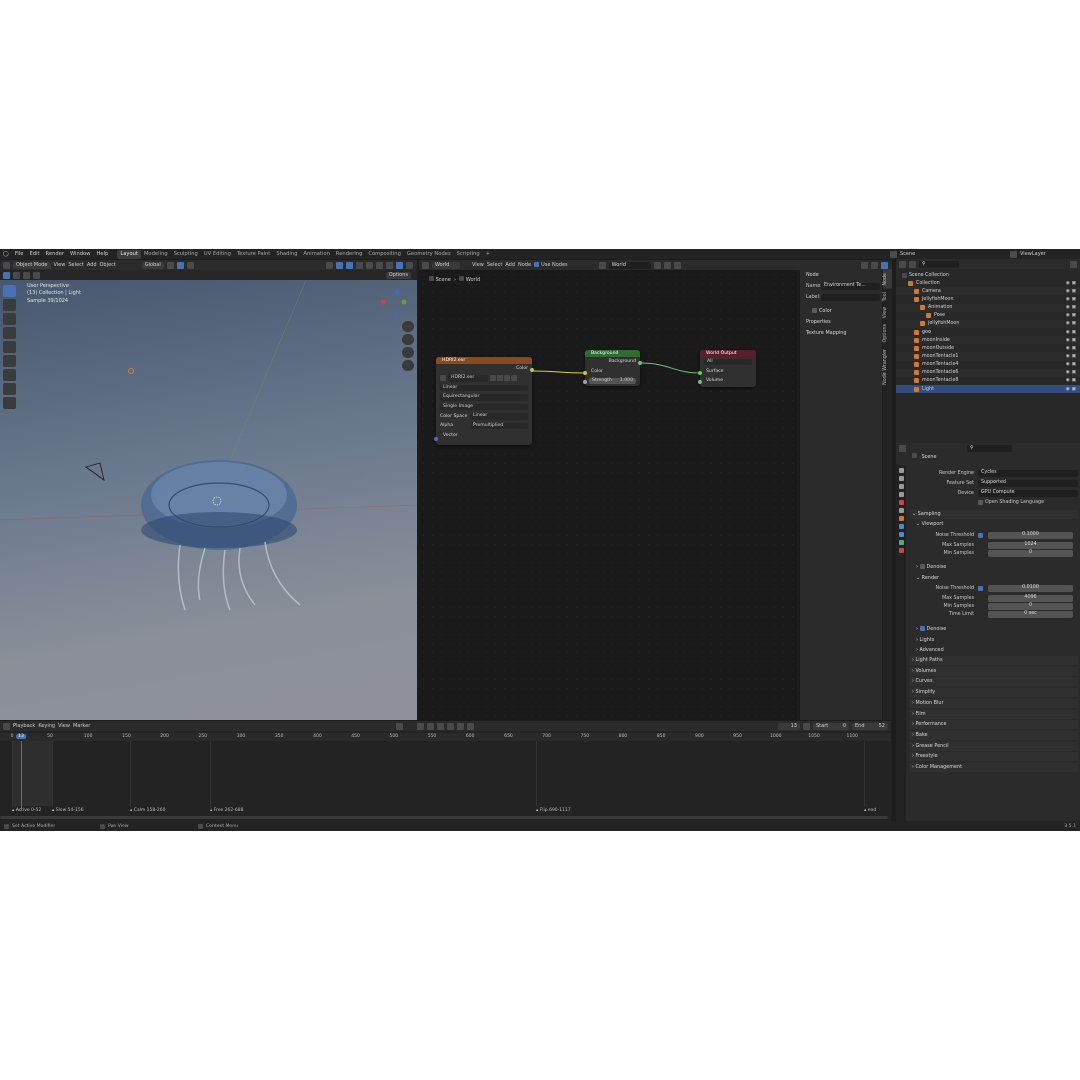 The image size is (1080, 1080). Describe the element at coordinates (400, 726) in the screenshot. I see `record-icon` at that location.